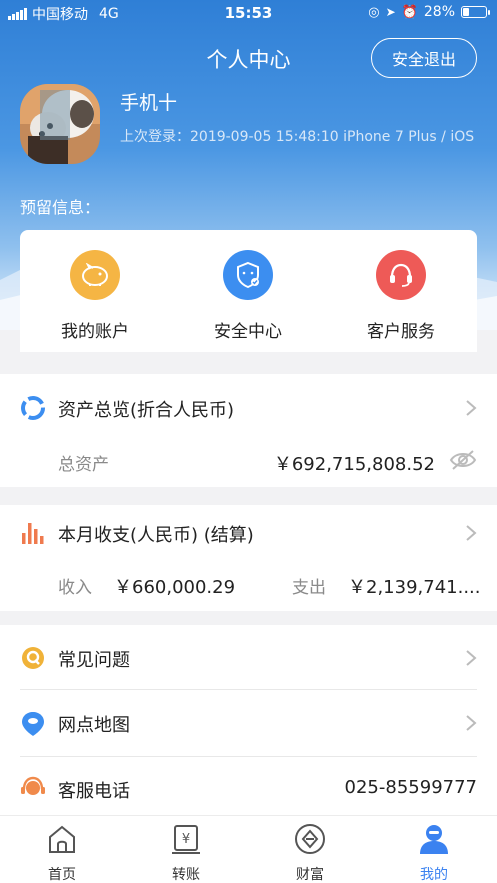  I want to click on shield-icon, so click(248, 275).